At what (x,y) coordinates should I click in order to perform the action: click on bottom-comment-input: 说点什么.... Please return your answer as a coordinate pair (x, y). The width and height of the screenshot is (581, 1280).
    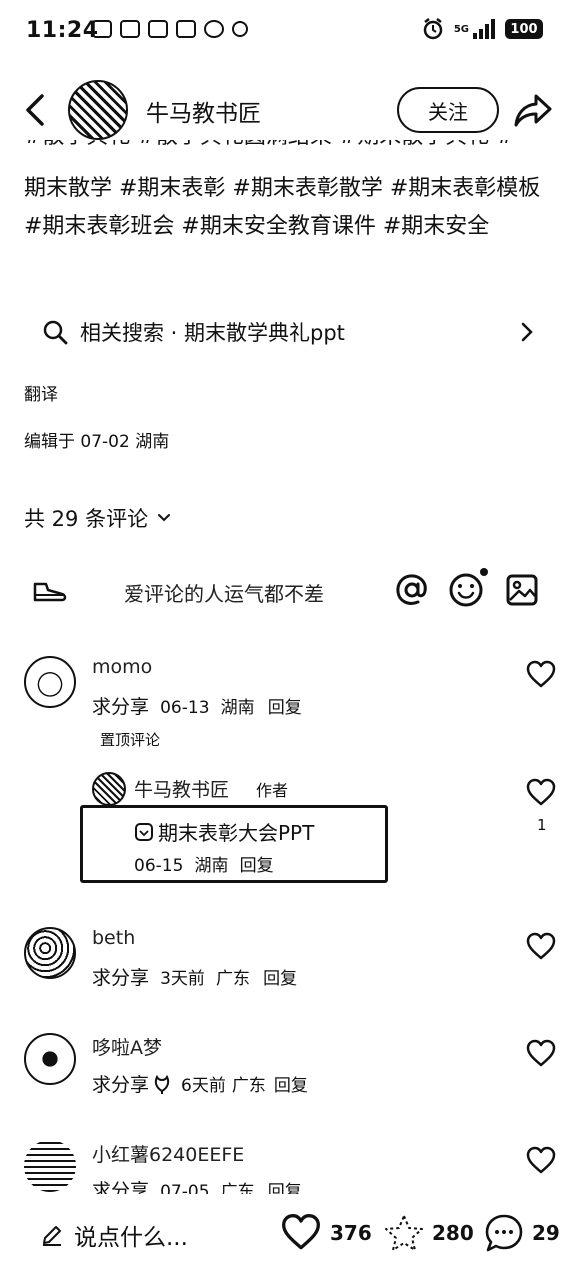
    Looking at the image, I should click on (114, 1235).